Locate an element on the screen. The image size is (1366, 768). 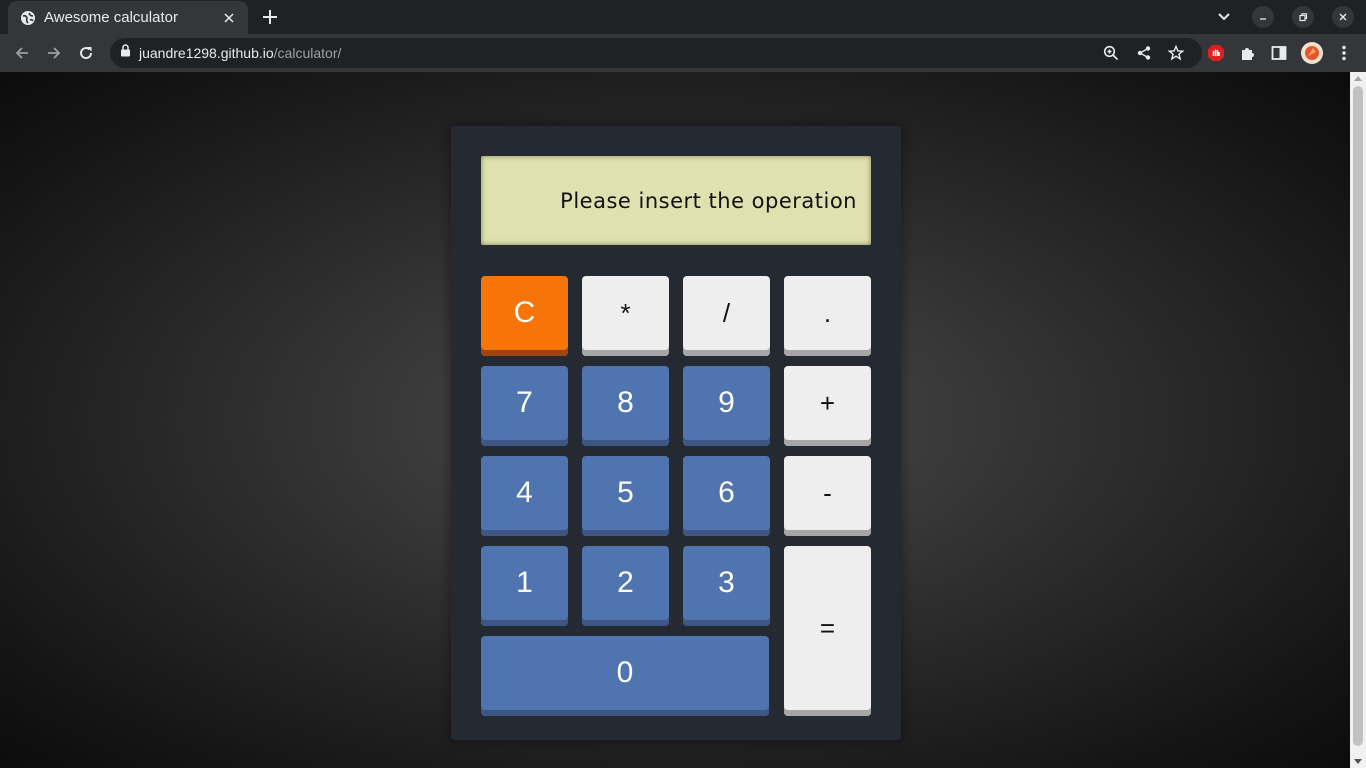
vertical-scrollbar is located at coordinates (1358, 420).